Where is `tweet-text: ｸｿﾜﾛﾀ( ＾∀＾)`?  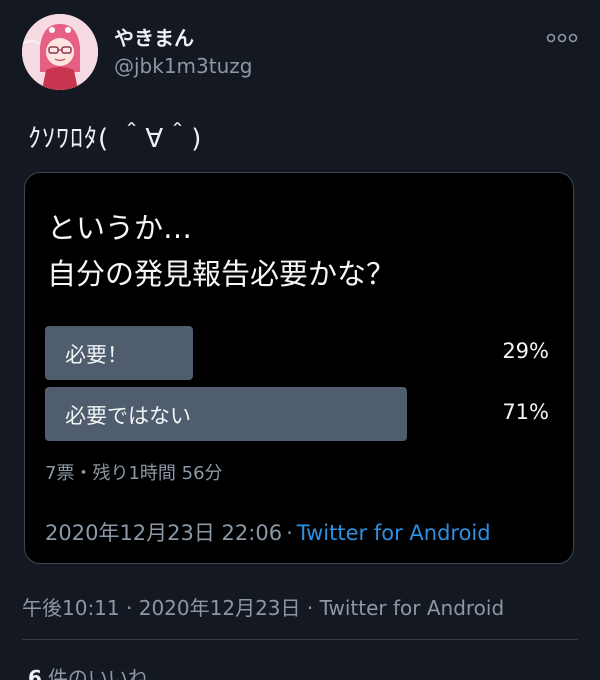
tweet-text: ｸｿﾜﾛﾀ( ＾∀＾) is located at coordinates (115, 139).